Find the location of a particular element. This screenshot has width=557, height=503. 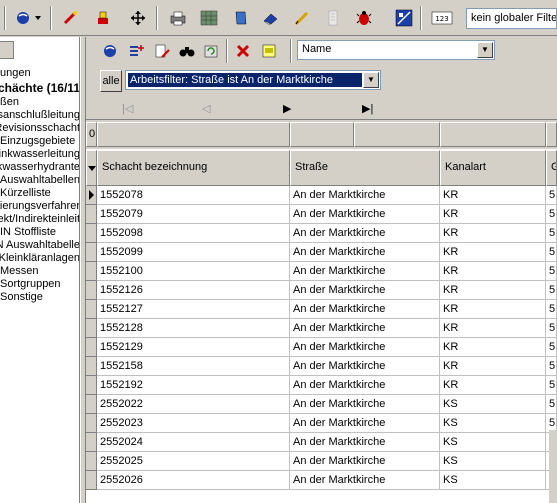

column-header-kanalart: Kanalart is located at coordinates (493, 168).